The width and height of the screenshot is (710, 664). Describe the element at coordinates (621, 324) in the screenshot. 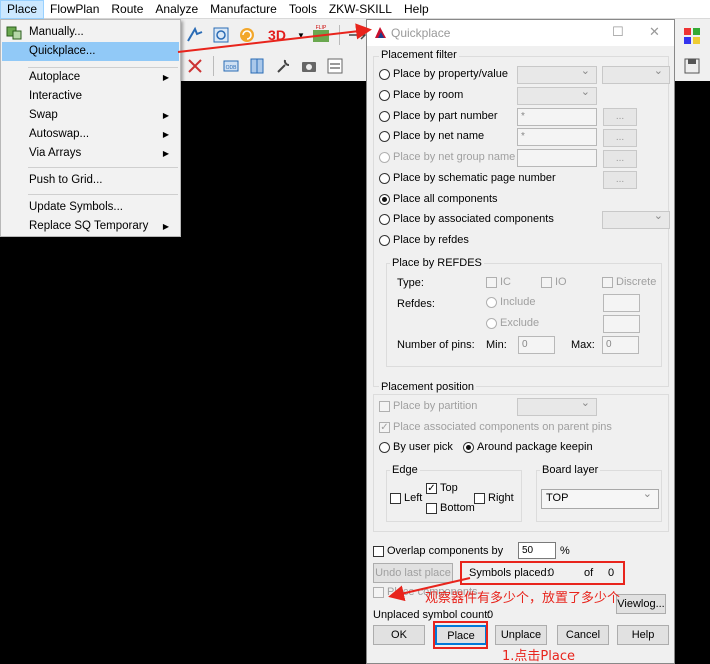

I see `exclude-field` at that location.